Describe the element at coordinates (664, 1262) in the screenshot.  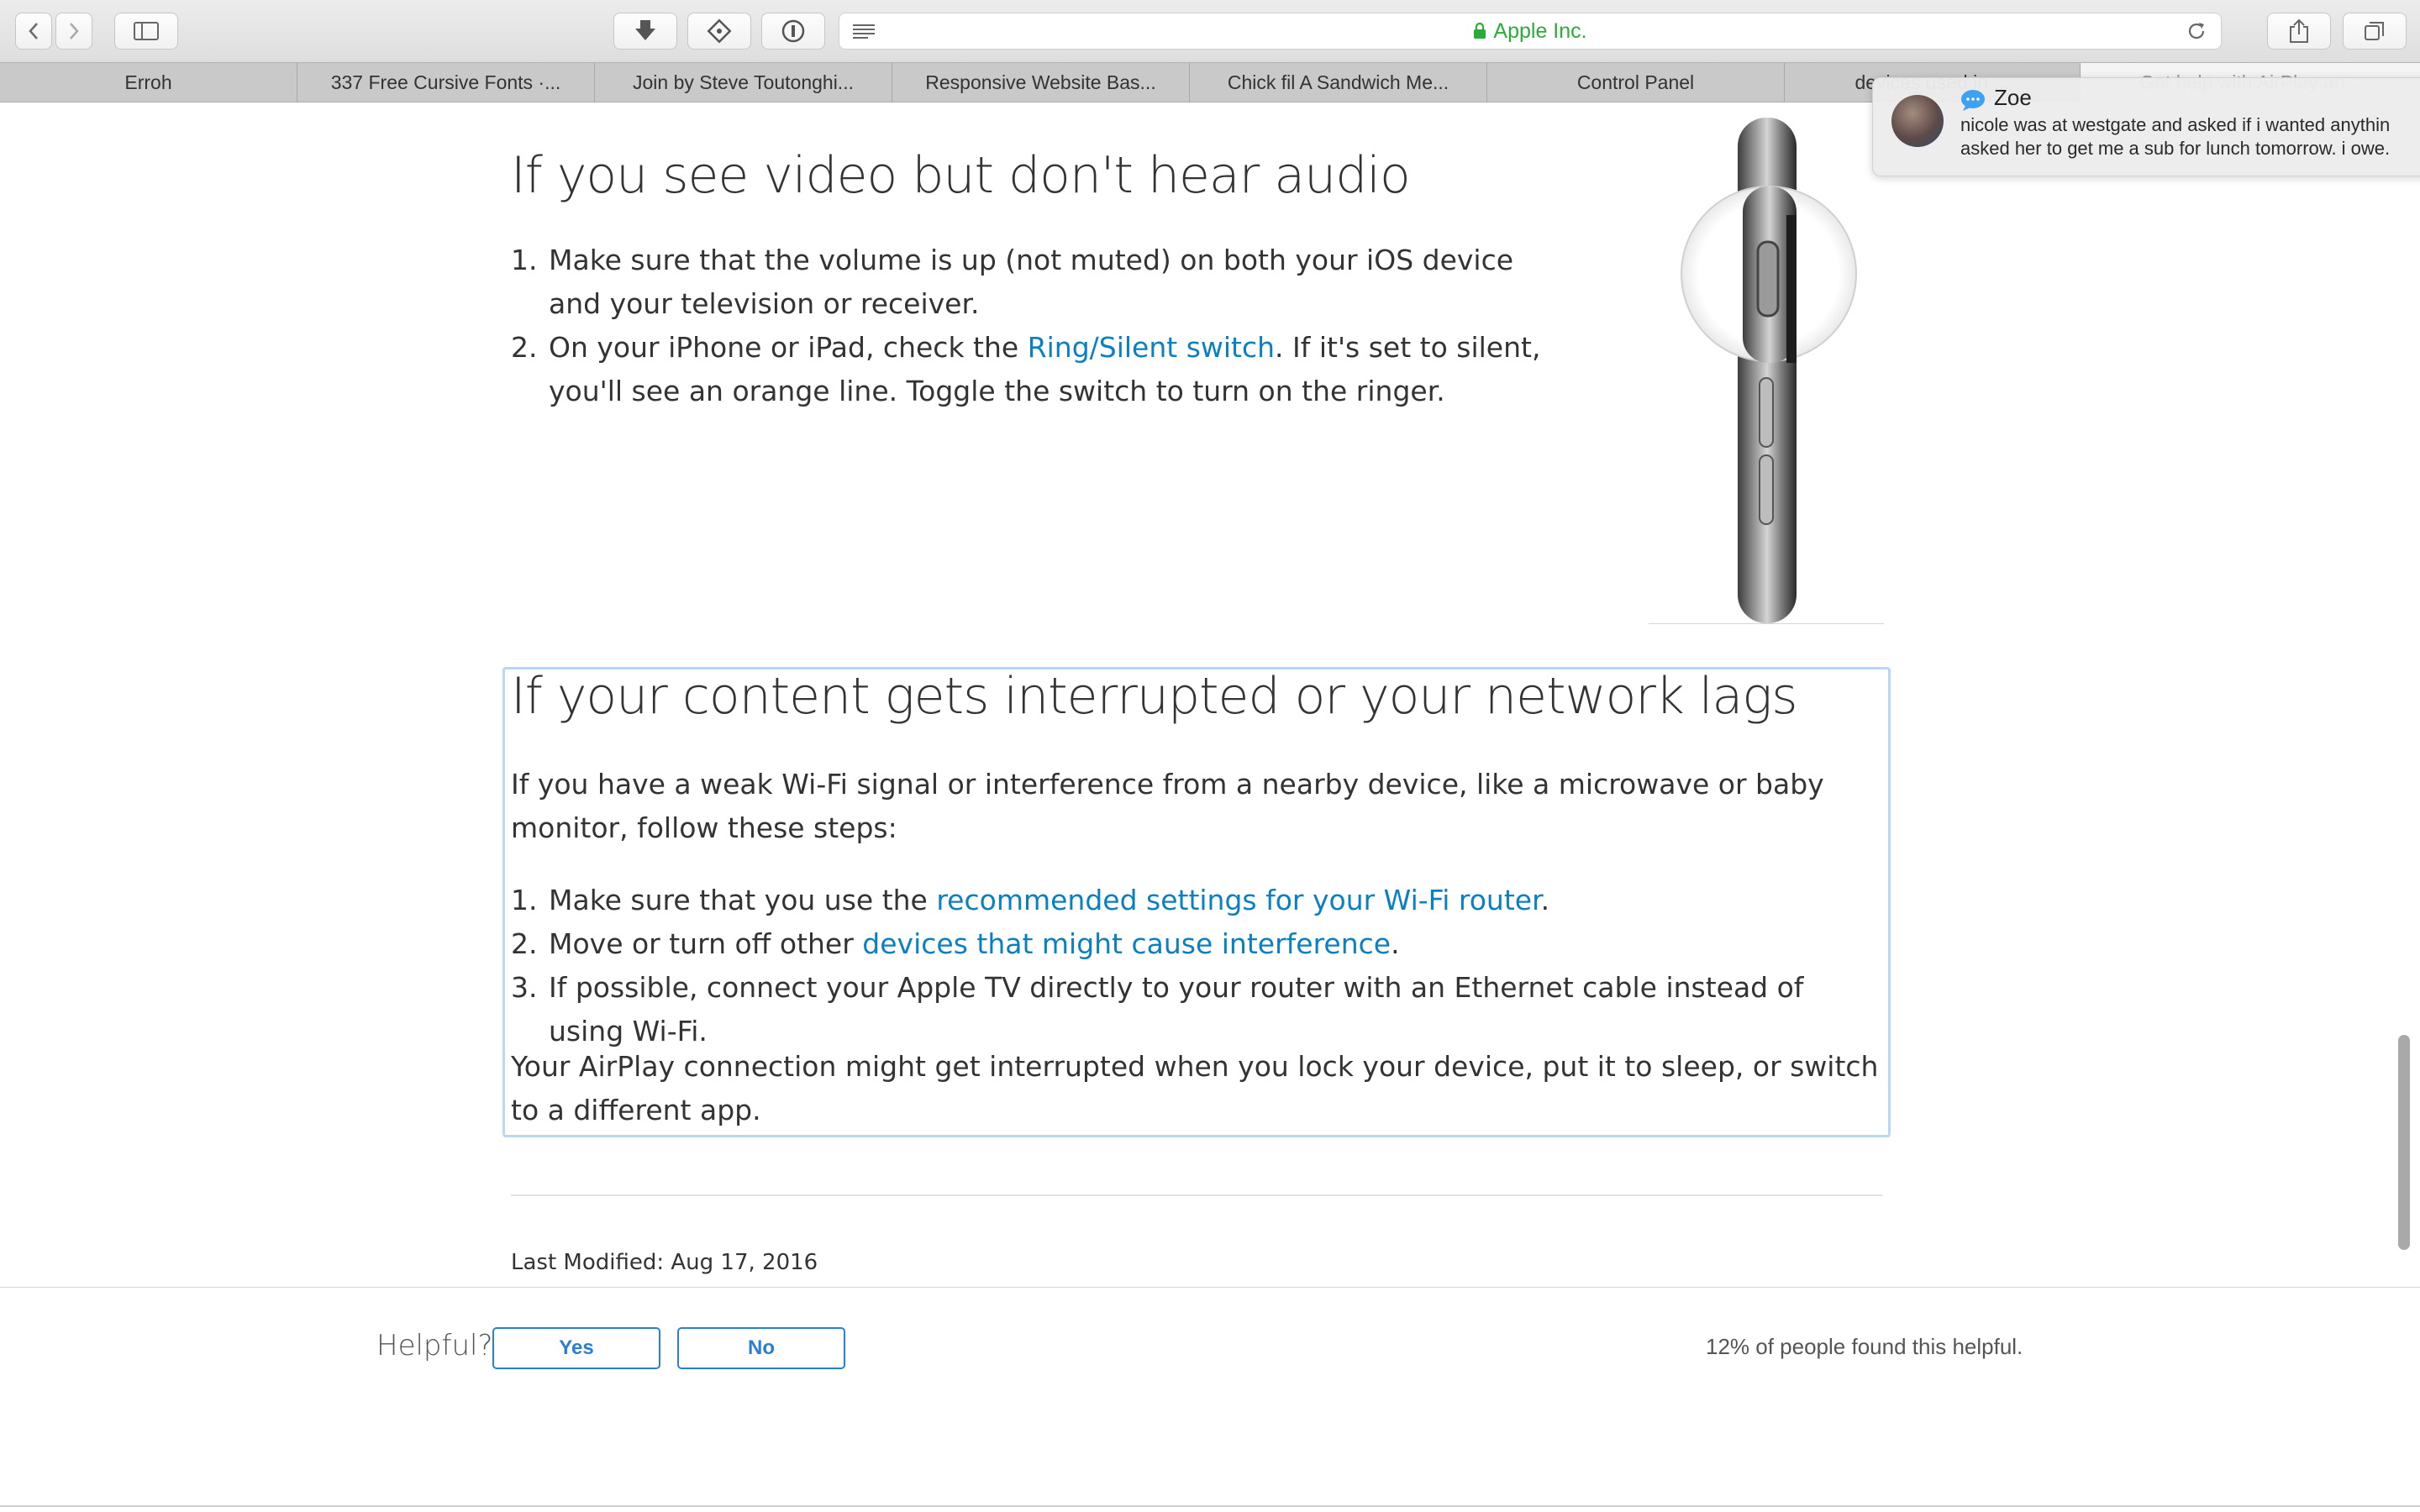
I see `last-modified: Last Modified: Aug 17, 2016` at that location.